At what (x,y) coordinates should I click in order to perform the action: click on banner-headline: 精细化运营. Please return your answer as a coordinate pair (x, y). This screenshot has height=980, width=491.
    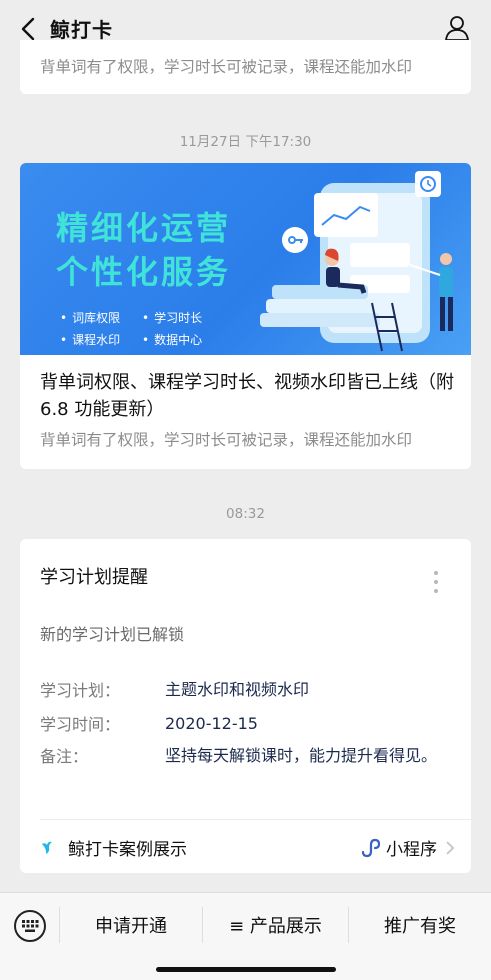
    Looking at the image, I should click on (144, 228).